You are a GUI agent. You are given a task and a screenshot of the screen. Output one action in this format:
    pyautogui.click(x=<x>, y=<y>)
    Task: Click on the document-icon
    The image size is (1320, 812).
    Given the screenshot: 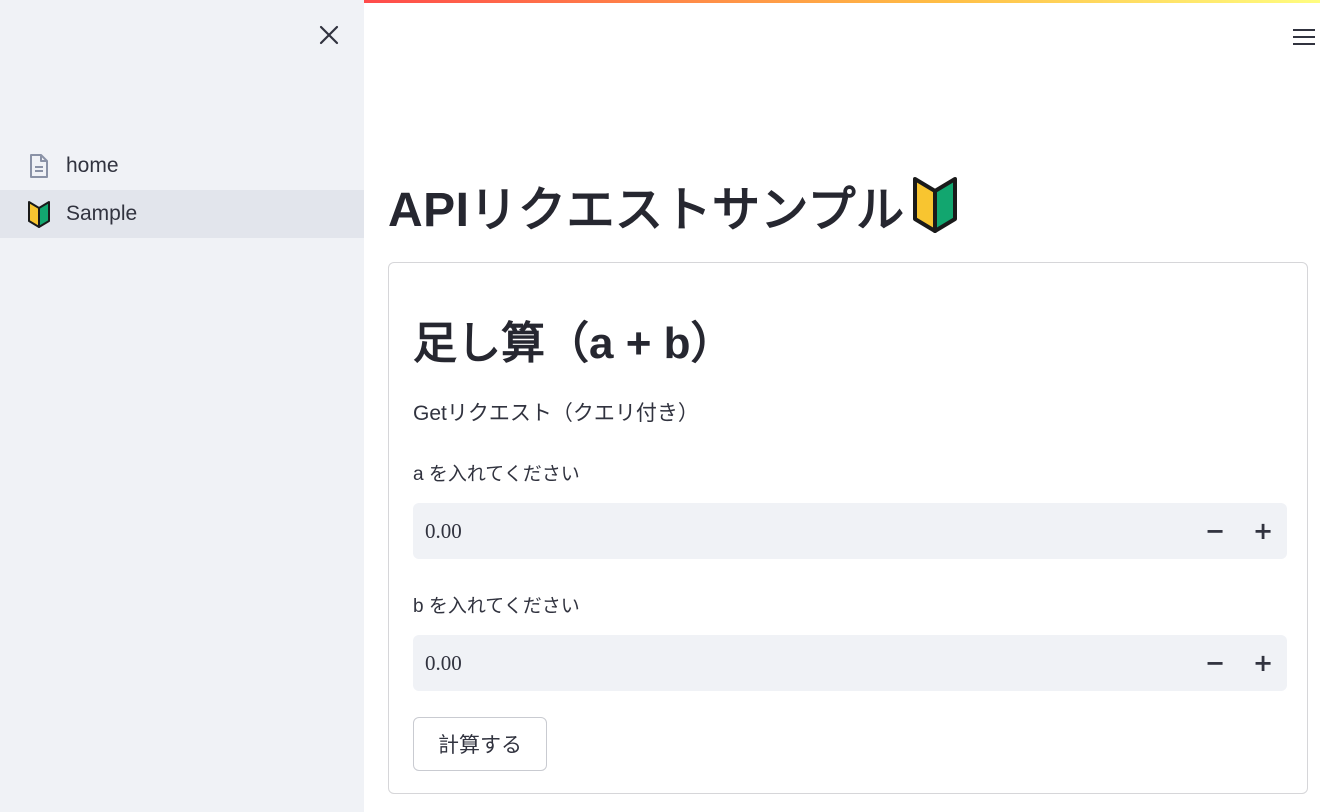 What is the action you would take?
    pyautogui.click(x=39, y=166)
    